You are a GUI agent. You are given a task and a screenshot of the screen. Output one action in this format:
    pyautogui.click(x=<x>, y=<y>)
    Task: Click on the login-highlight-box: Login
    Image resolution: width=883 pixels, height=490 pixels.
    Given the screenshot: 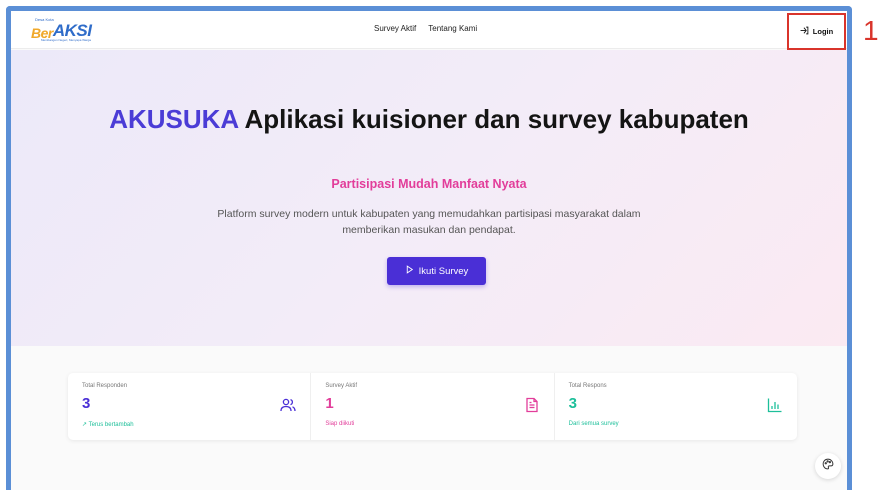 What is the action you would take?
    pyautogui.click(x=816, y=31)
    